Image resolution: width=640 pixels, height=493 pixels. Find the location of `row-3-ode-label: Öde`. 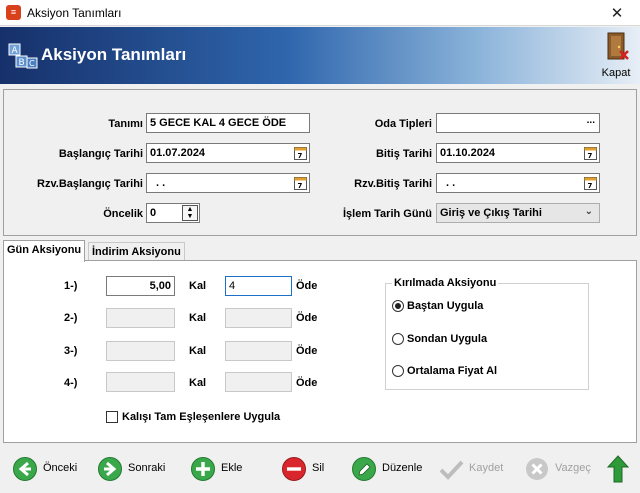

row-3-ode-label: Öde is located at coordinates (307, 351).